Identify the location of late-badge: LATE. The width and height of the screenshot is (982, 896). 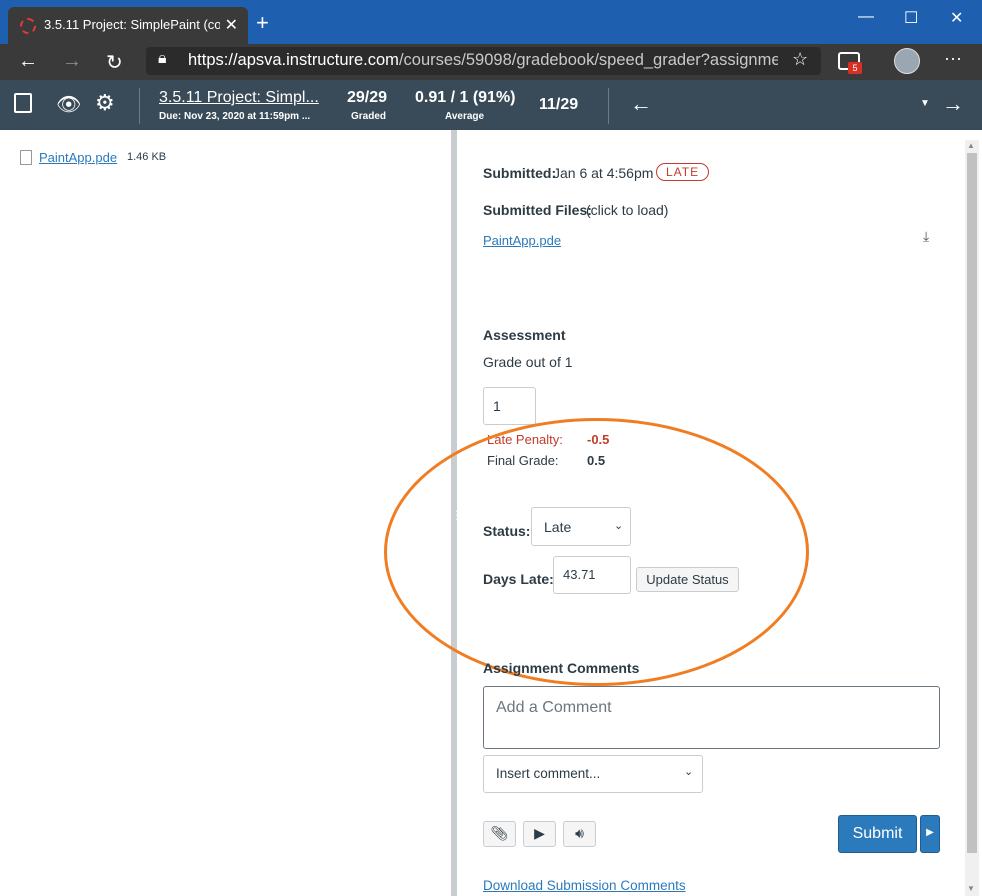
(683, 172).